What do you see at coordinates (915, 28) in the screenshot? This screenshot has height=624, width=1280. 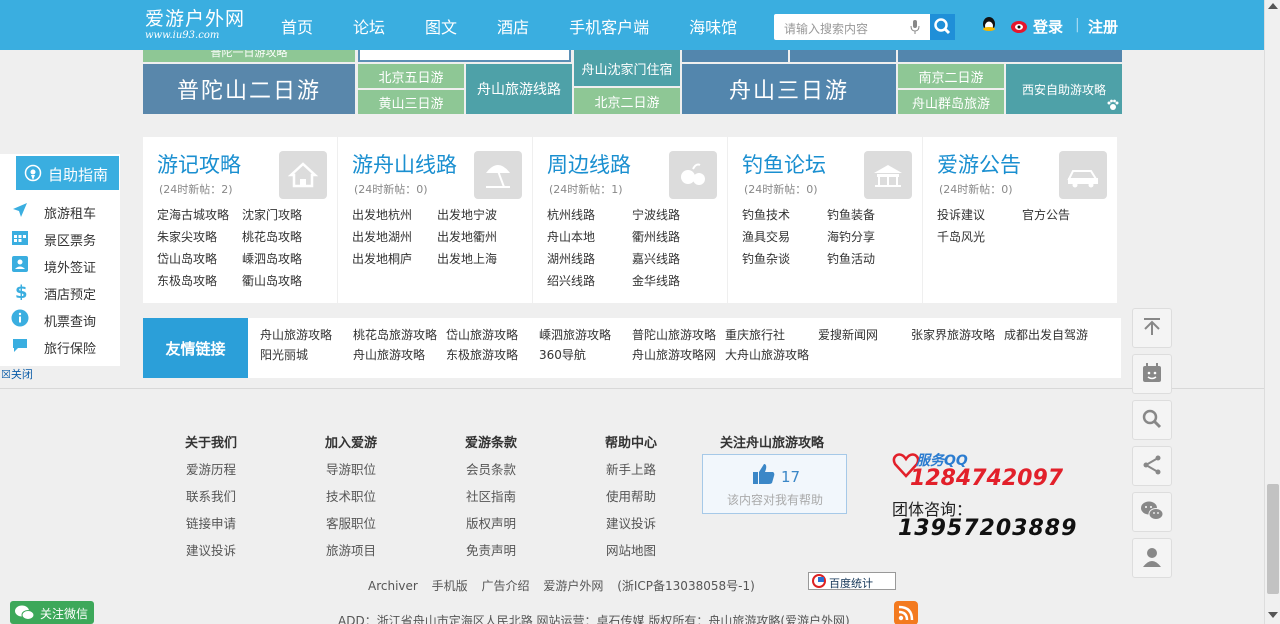 I see `microphone-icon` at bounding box center [915, 28].